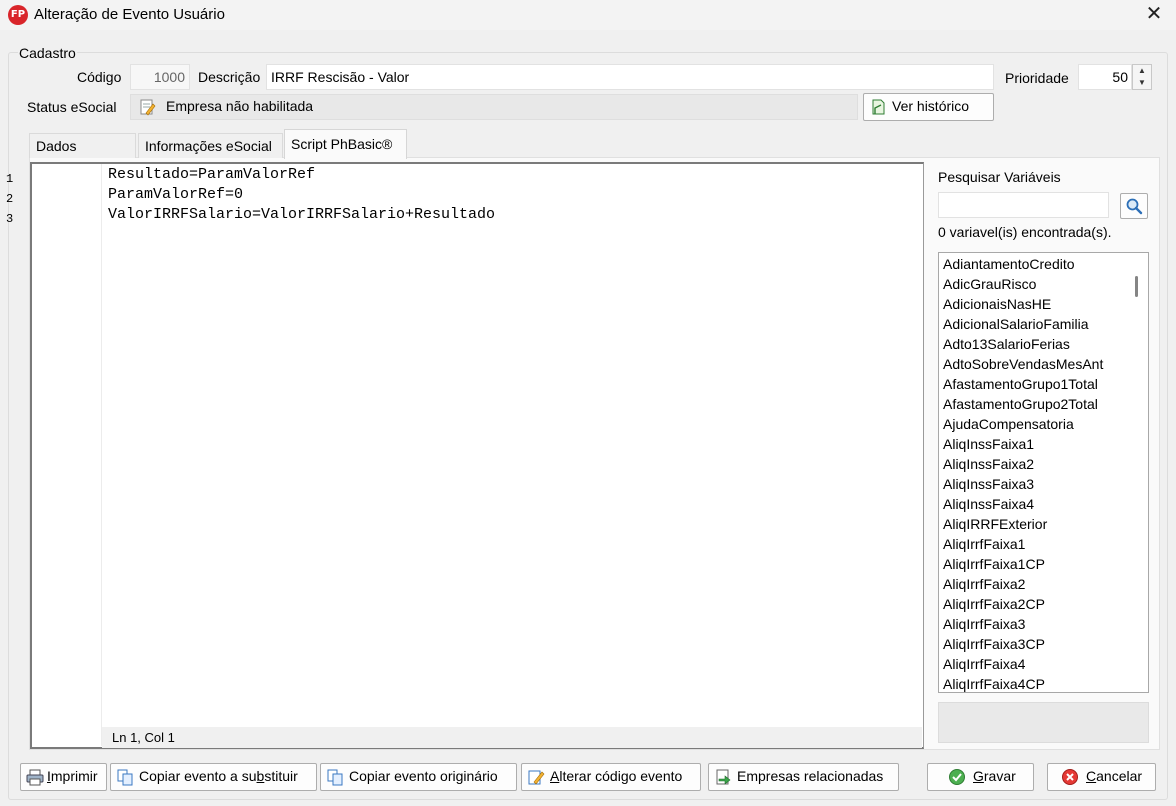 This screenshot has height=806, width=1176. I want to click on gravar-label-post: ravar, so click(999, 776).